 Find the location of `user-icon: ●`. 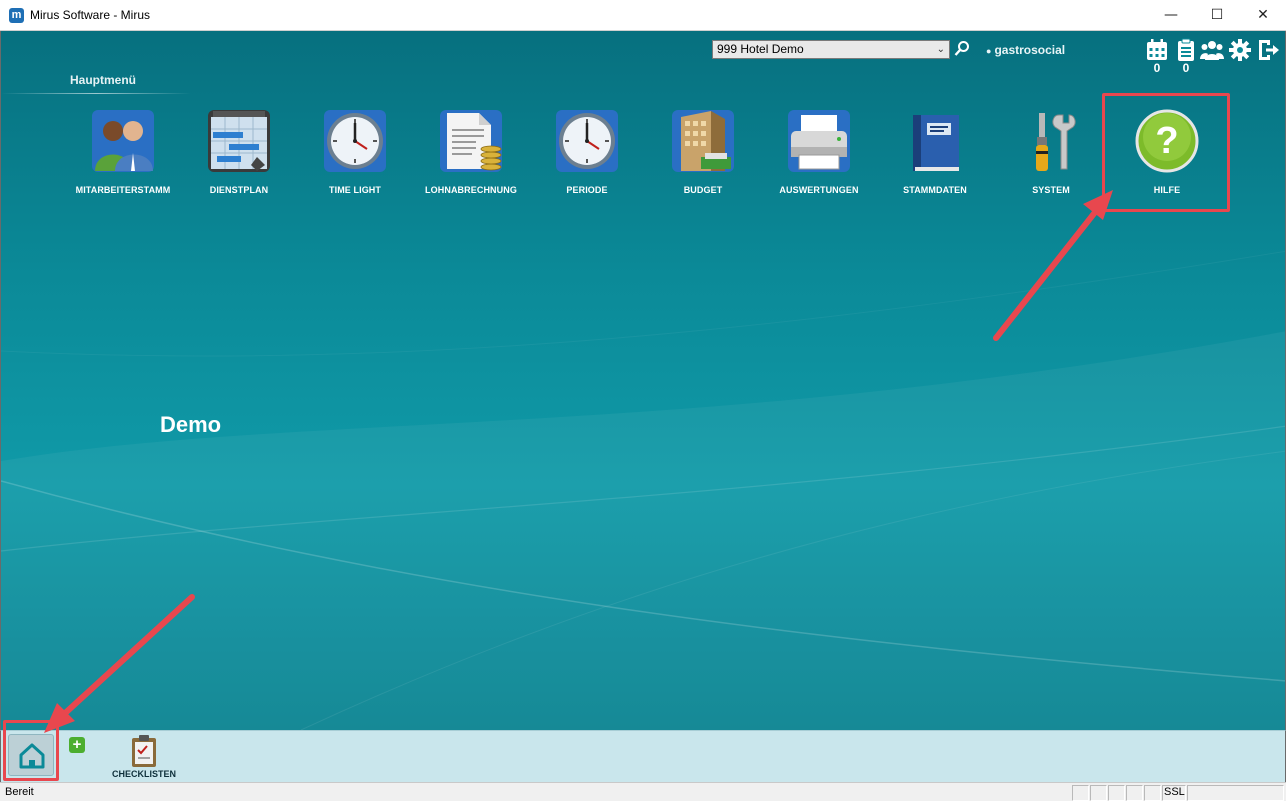

user-icon: ● is located at coordinates (989, 51).